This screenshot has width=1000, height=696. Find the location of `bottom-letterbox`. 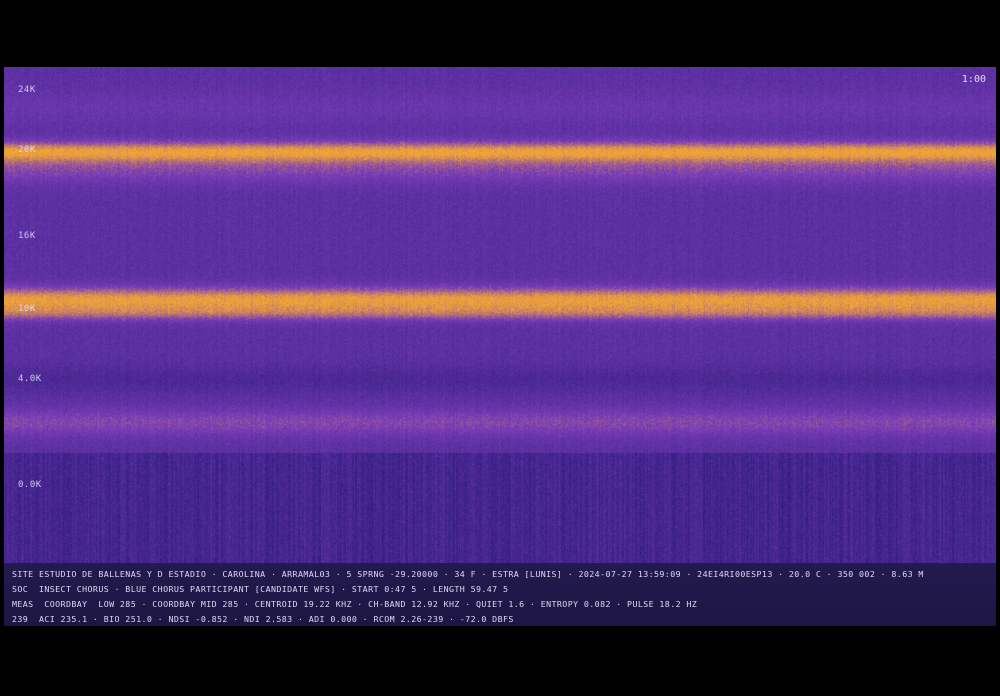

bottom-letterbox is located at coordinates (500, 661).